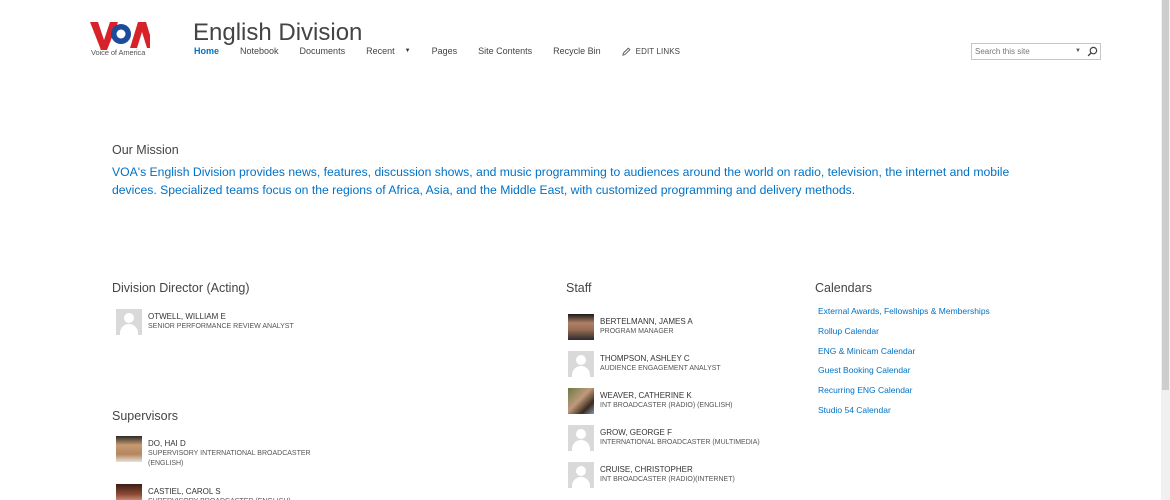 The image size is (1170, 500). I want to click on search-box: ▼, so click(1036, 51).